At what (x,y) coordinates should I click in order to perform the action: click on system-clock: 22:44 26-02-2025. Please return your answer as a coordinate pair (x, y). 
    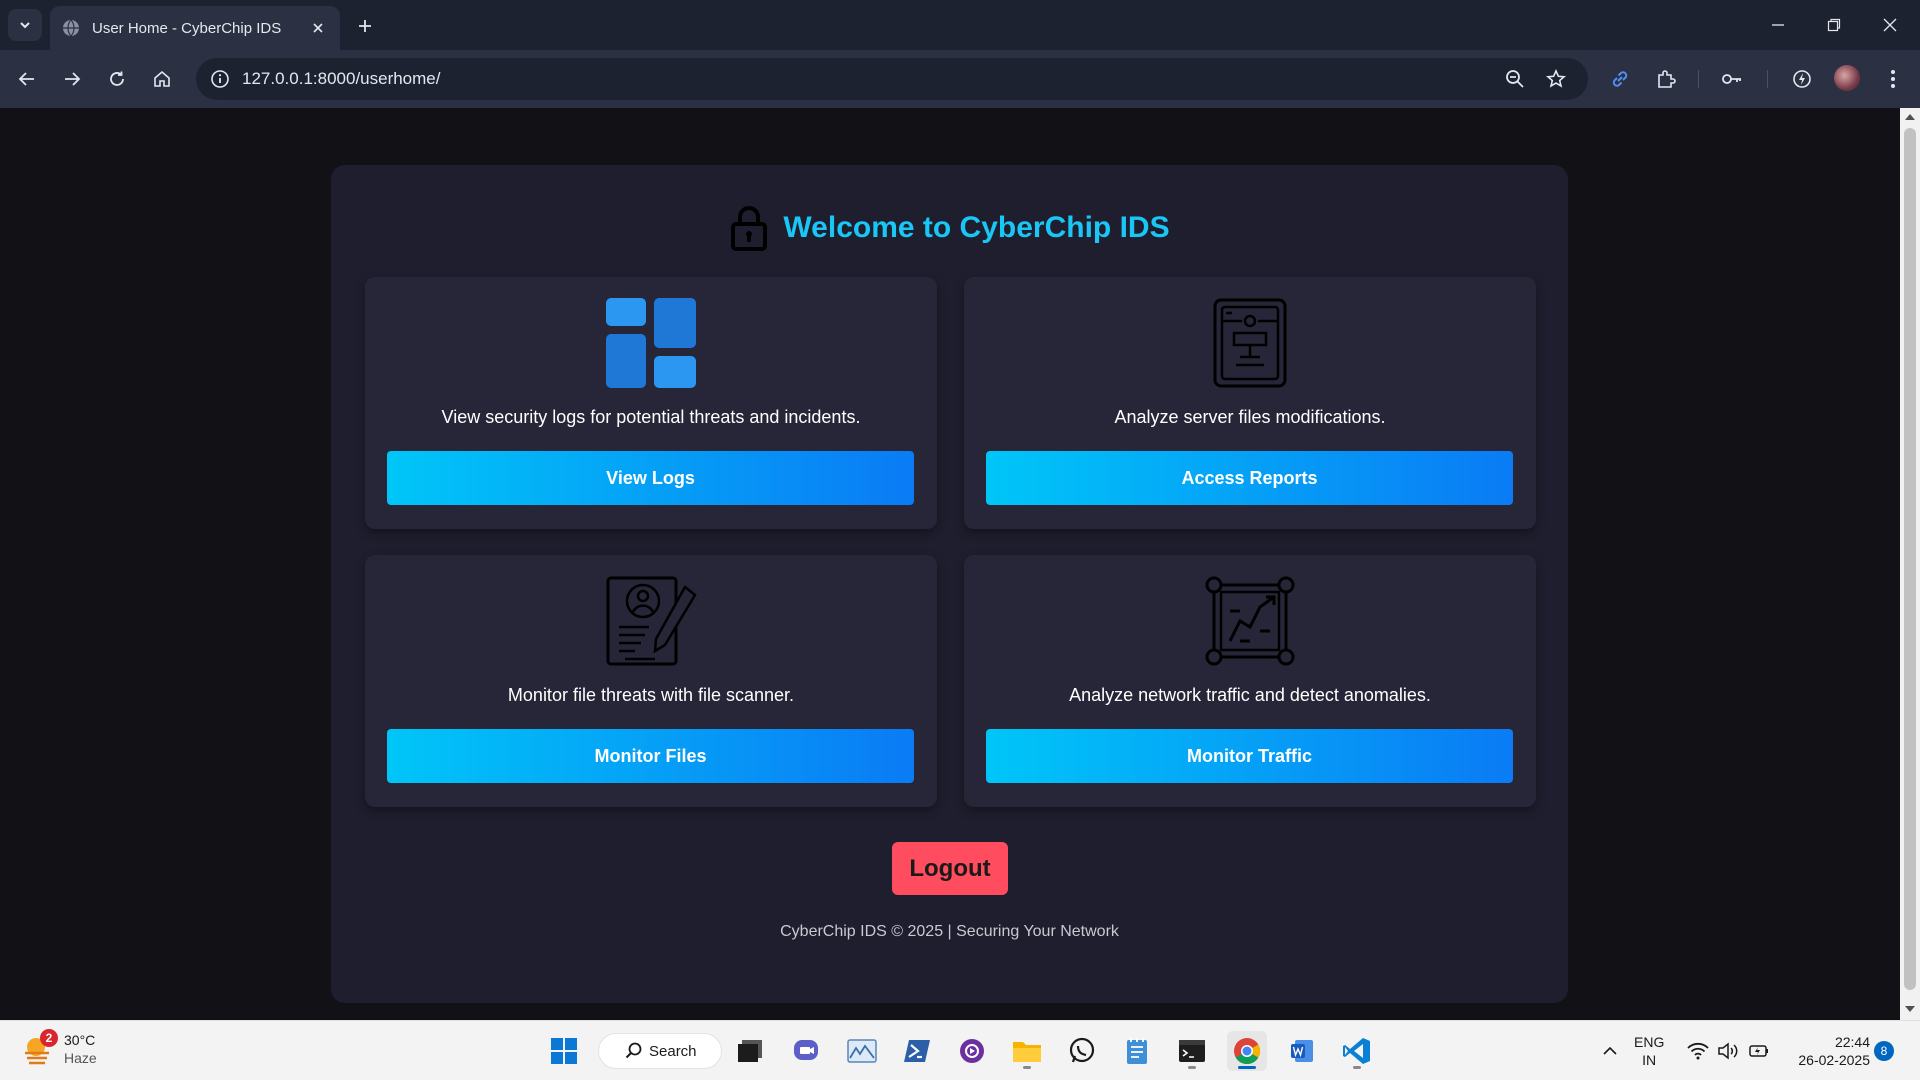
    Looking at the image, I should click on (1827, 1051).